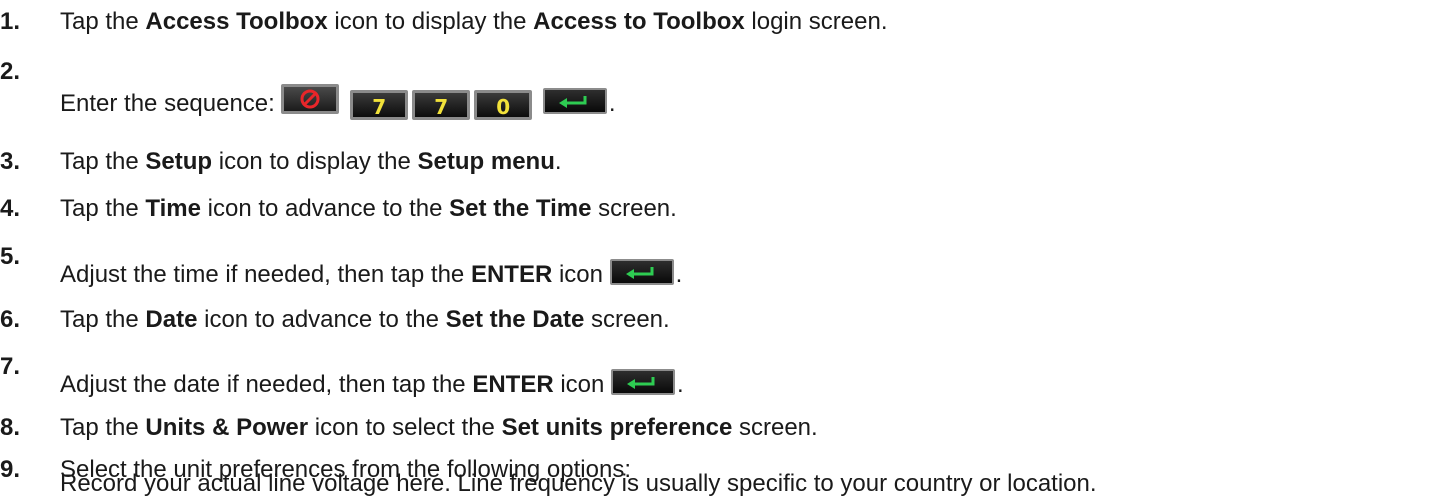 The image size is (1455, 498). What do you see at coordinates (503, 105) in the screenshot?
I see `digit-0-key-icon: 0` at bounding box center [503, 105].